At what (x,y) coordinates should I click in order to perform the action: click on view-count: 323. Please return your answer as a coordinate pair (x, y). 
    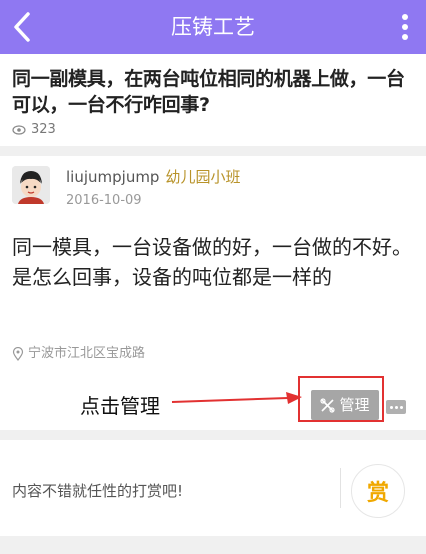
    Looking at the image, I should click on (34, 130).